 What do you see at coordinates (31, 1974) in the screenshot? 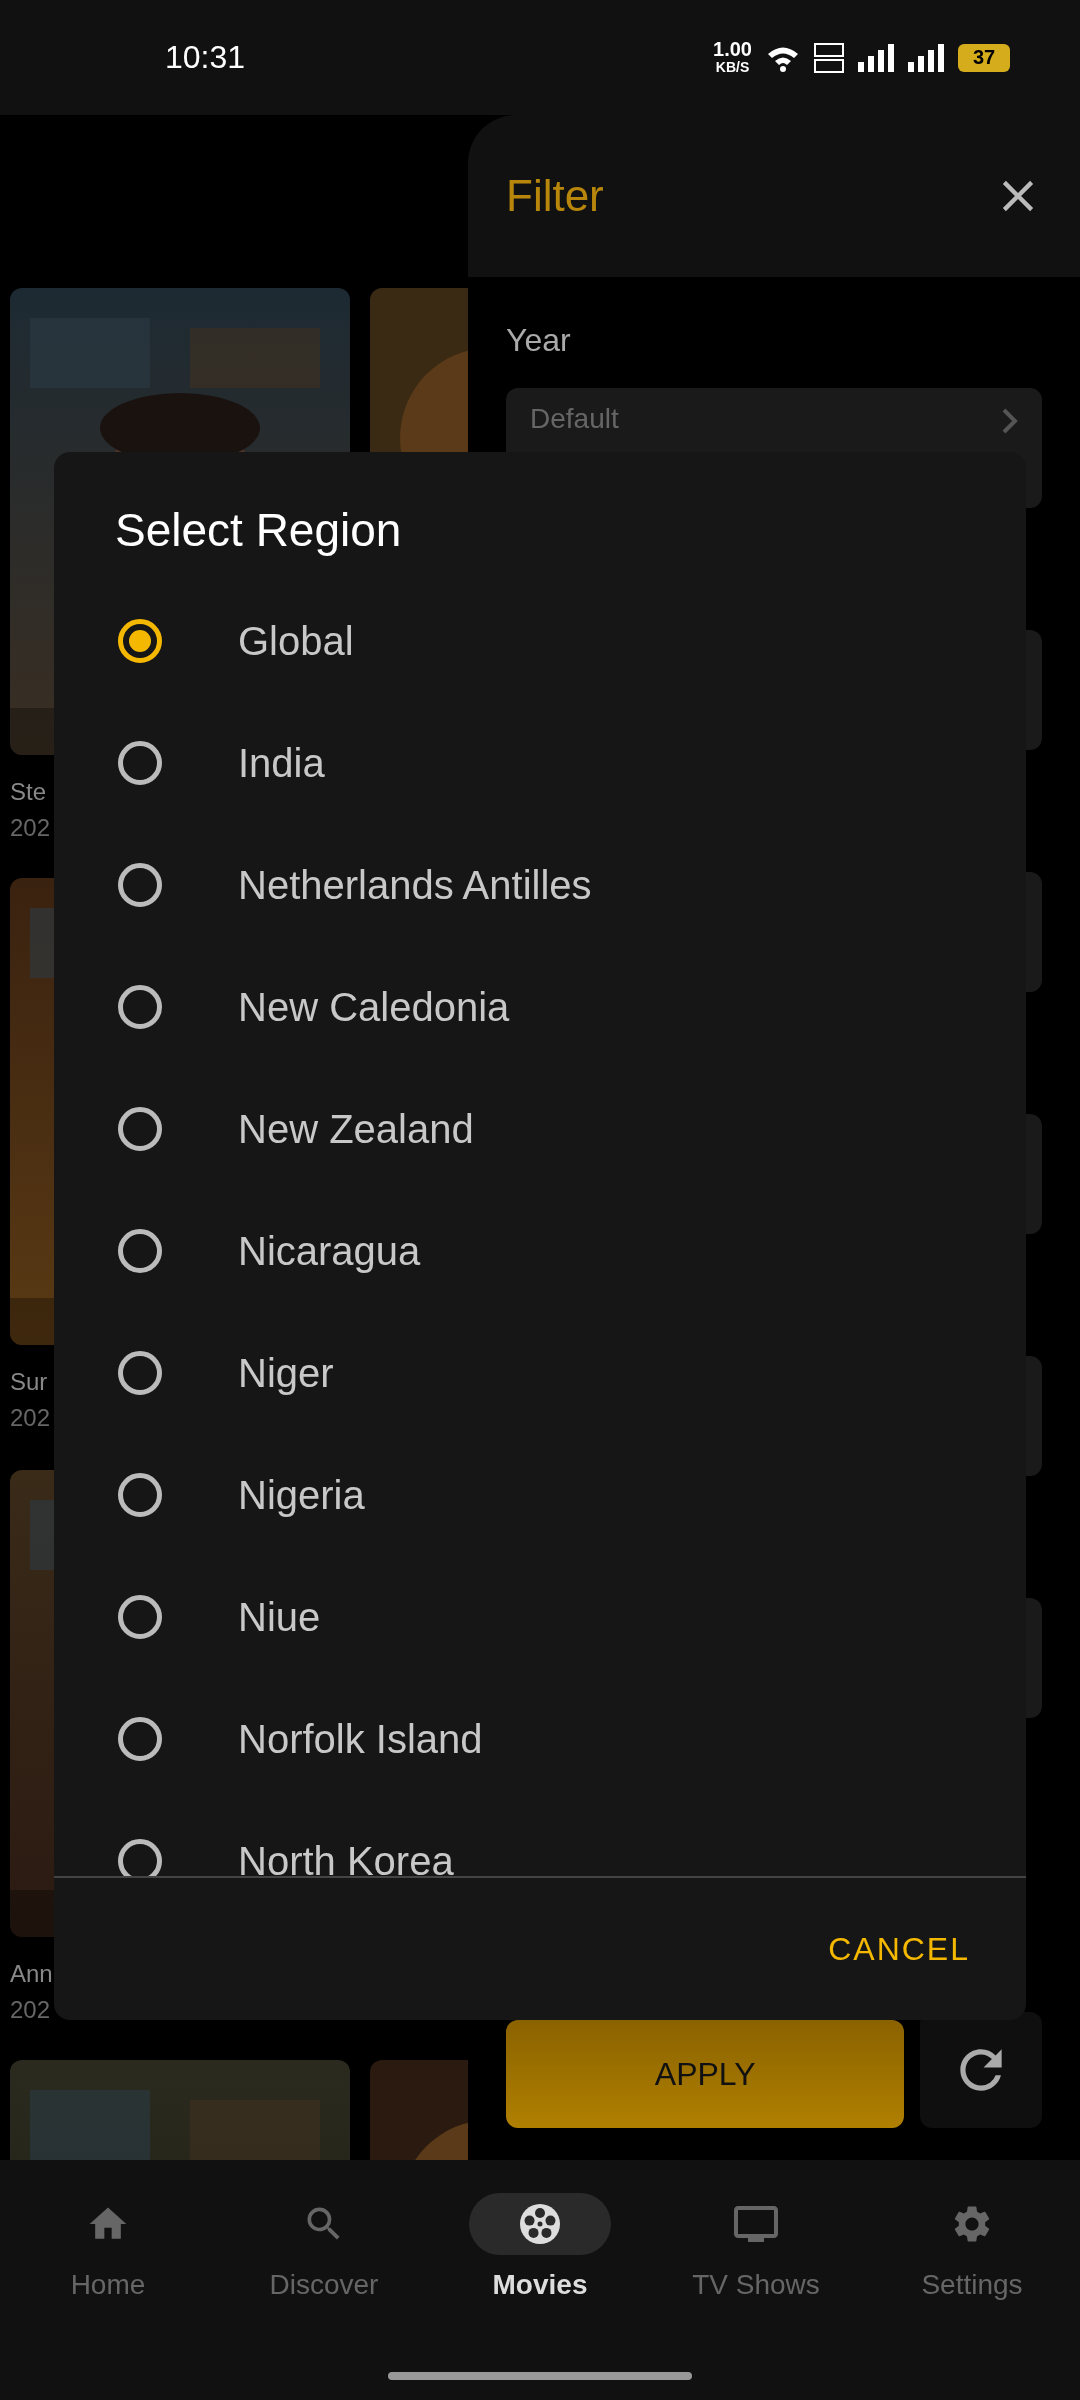
I see `movie-title: Ann` at bounding box center [31, 1974].